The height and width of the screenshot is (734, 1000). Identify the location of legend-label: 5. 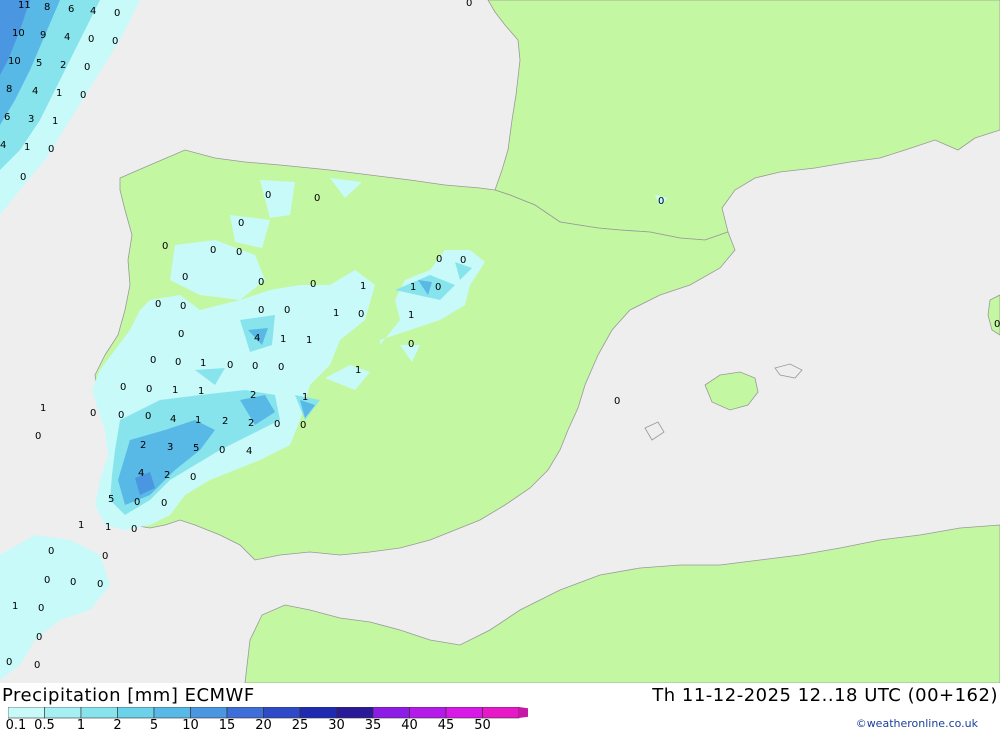
(154, 725).